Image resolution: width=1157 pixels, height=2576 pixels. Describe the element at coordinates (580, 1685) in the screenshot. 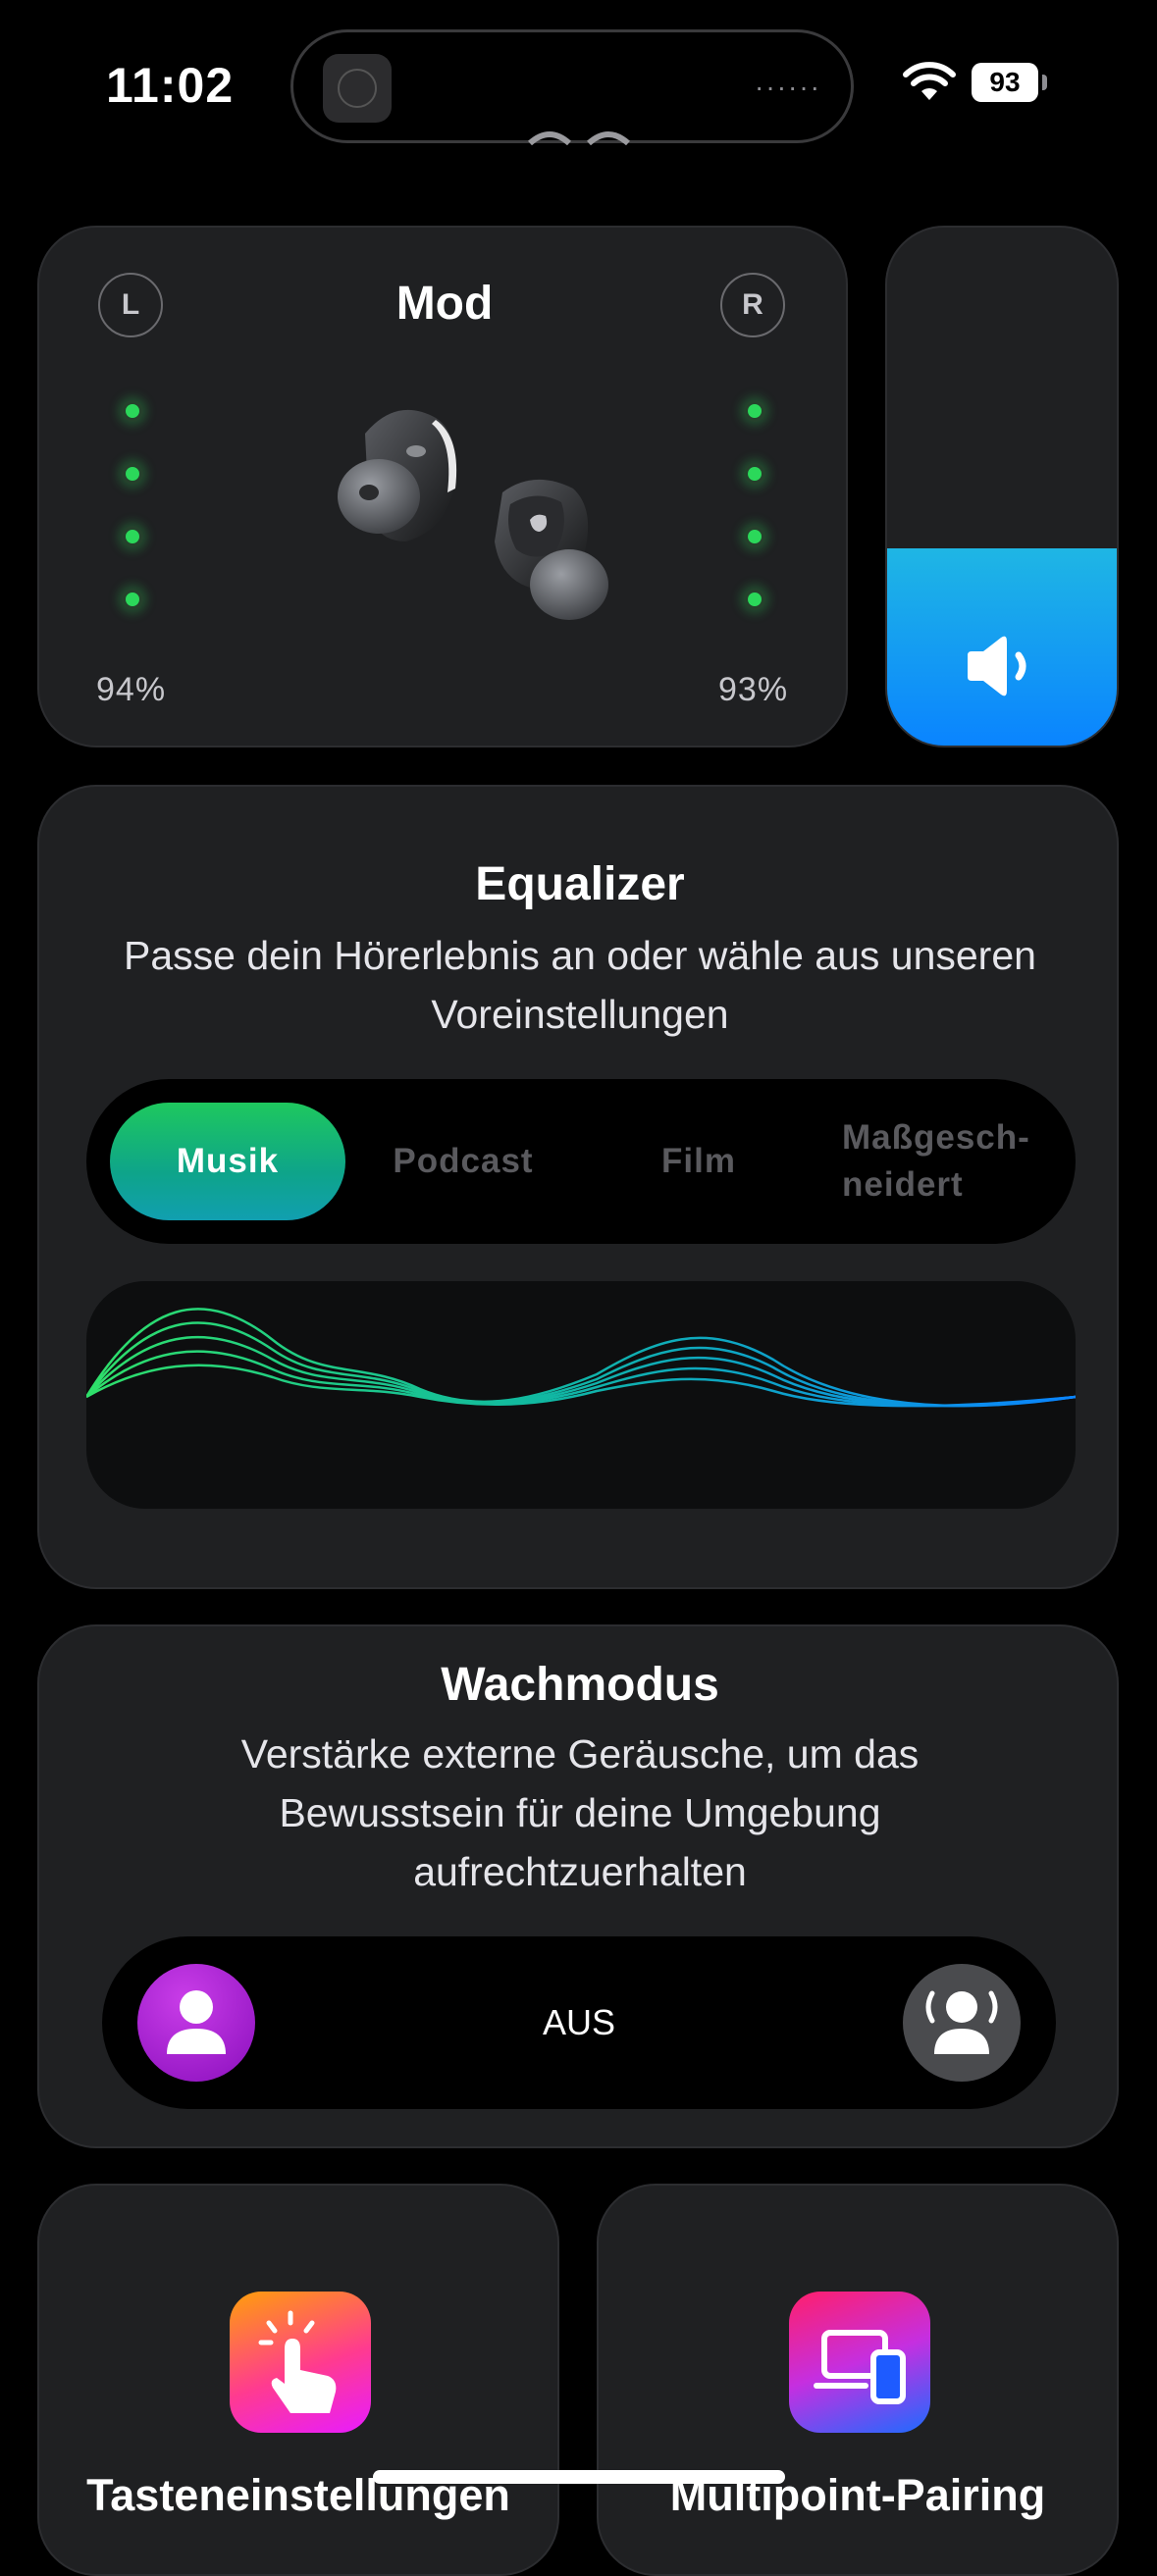

I see `awareness-mode-title: Wachmodus` at that location.